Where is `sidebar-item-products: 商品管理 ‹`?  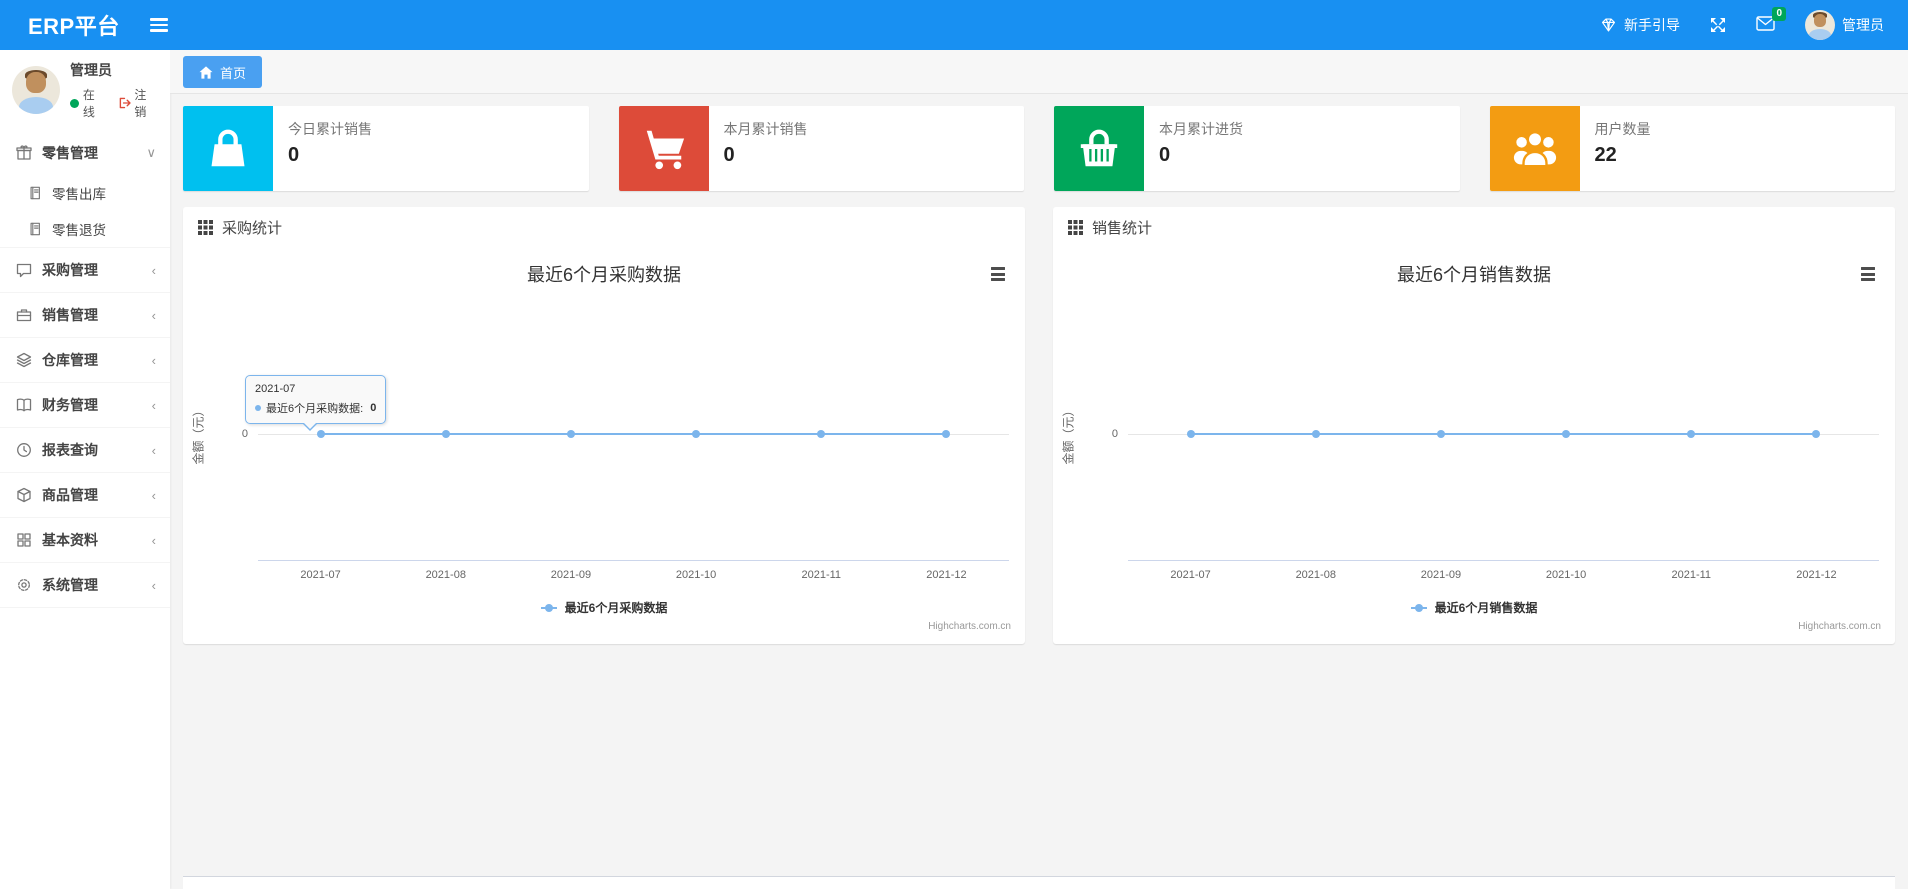
sidebar-item-products: 商品管理 ‹ is located at coordinates (85, 495).